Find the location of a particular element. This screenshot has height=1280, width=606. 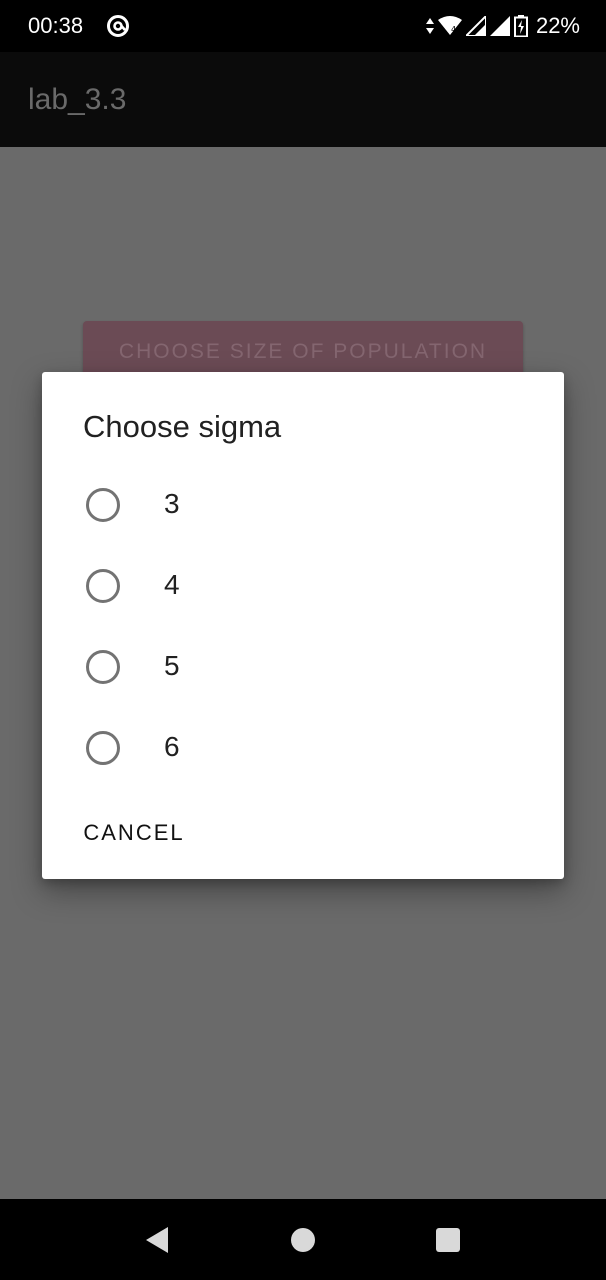

sigma-option-5: 5 is located at coordinates (303, 668).